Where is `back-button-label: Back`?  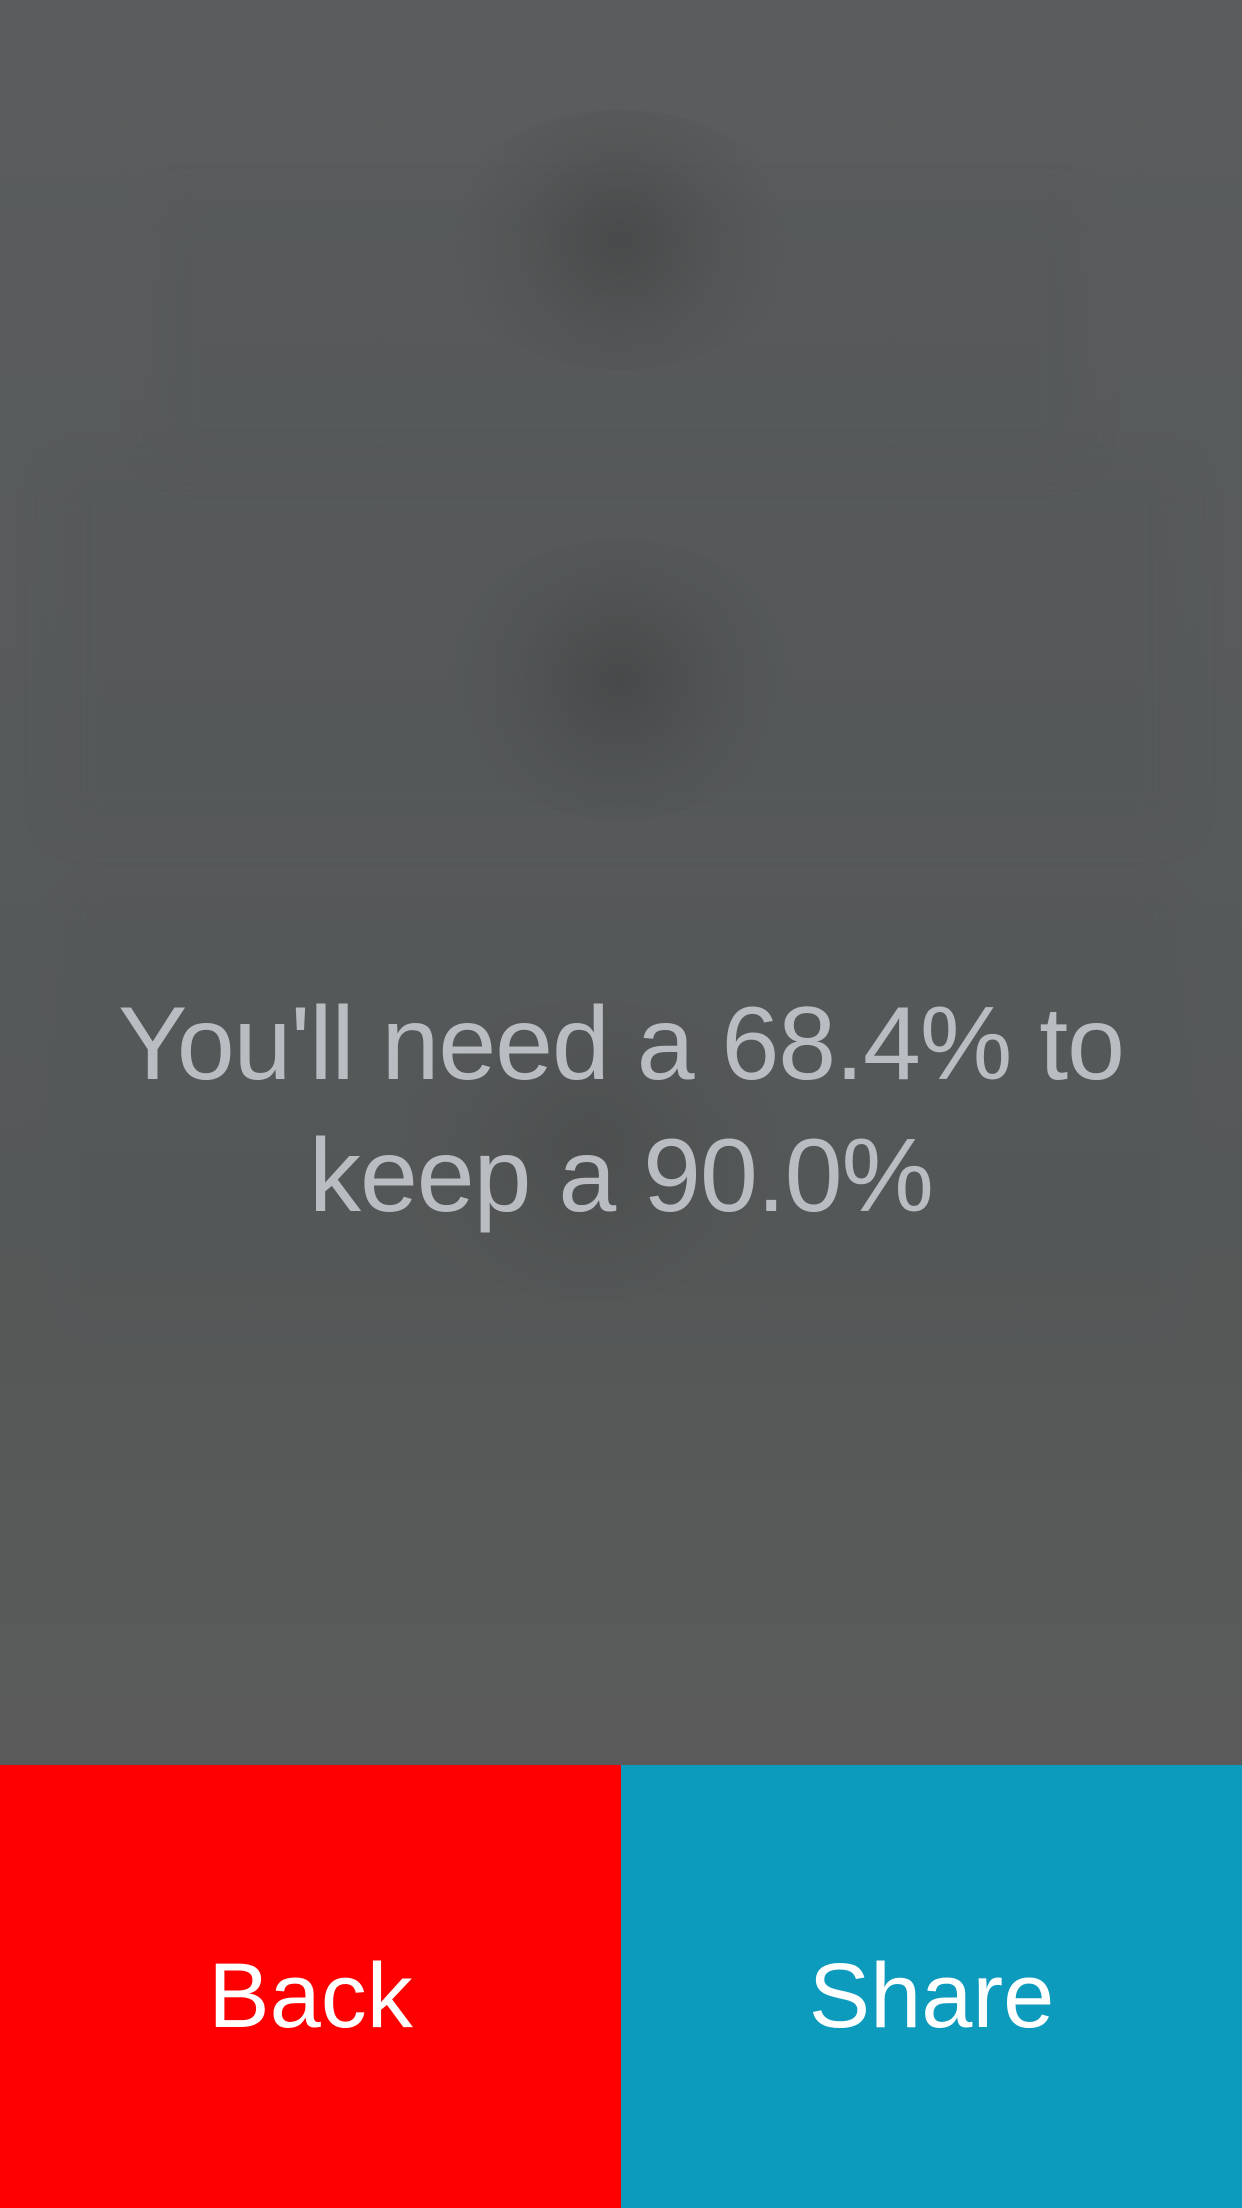
back-button-label: Back is located at coordinates (310, 1996).